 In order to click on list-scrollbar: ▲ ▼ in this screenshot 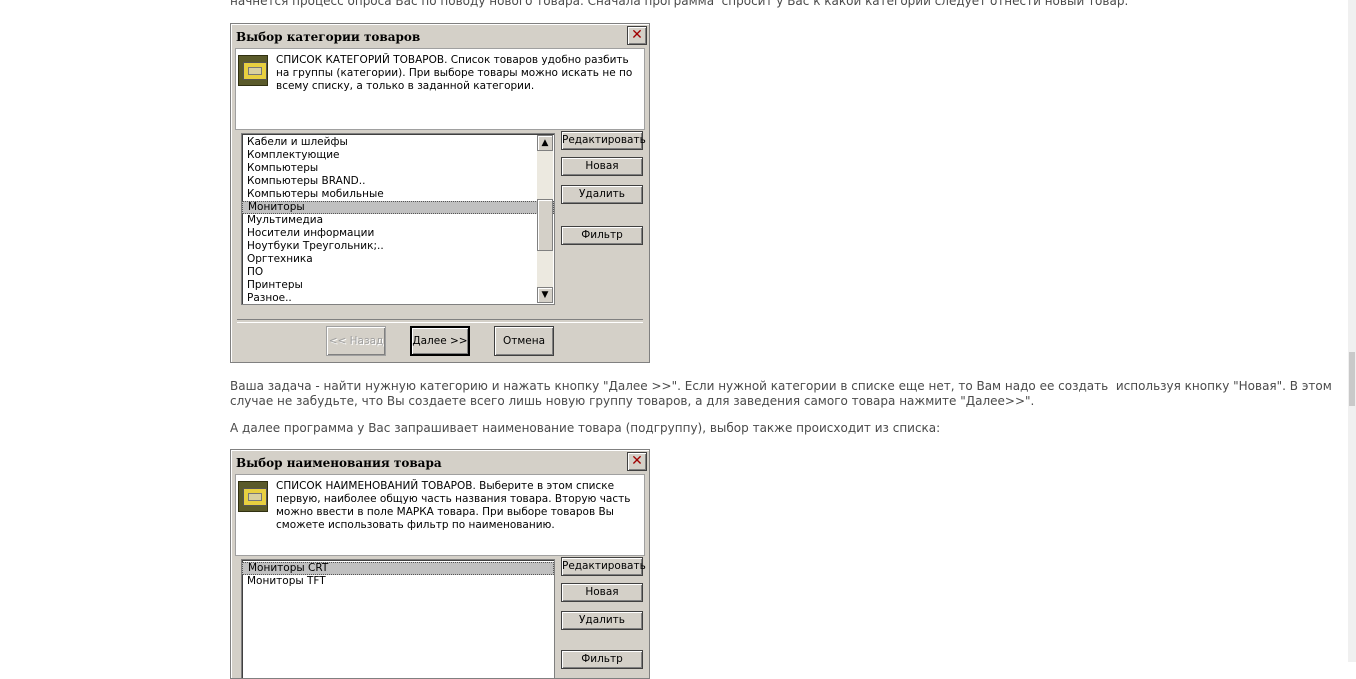, I will do `click(545, 219)`.